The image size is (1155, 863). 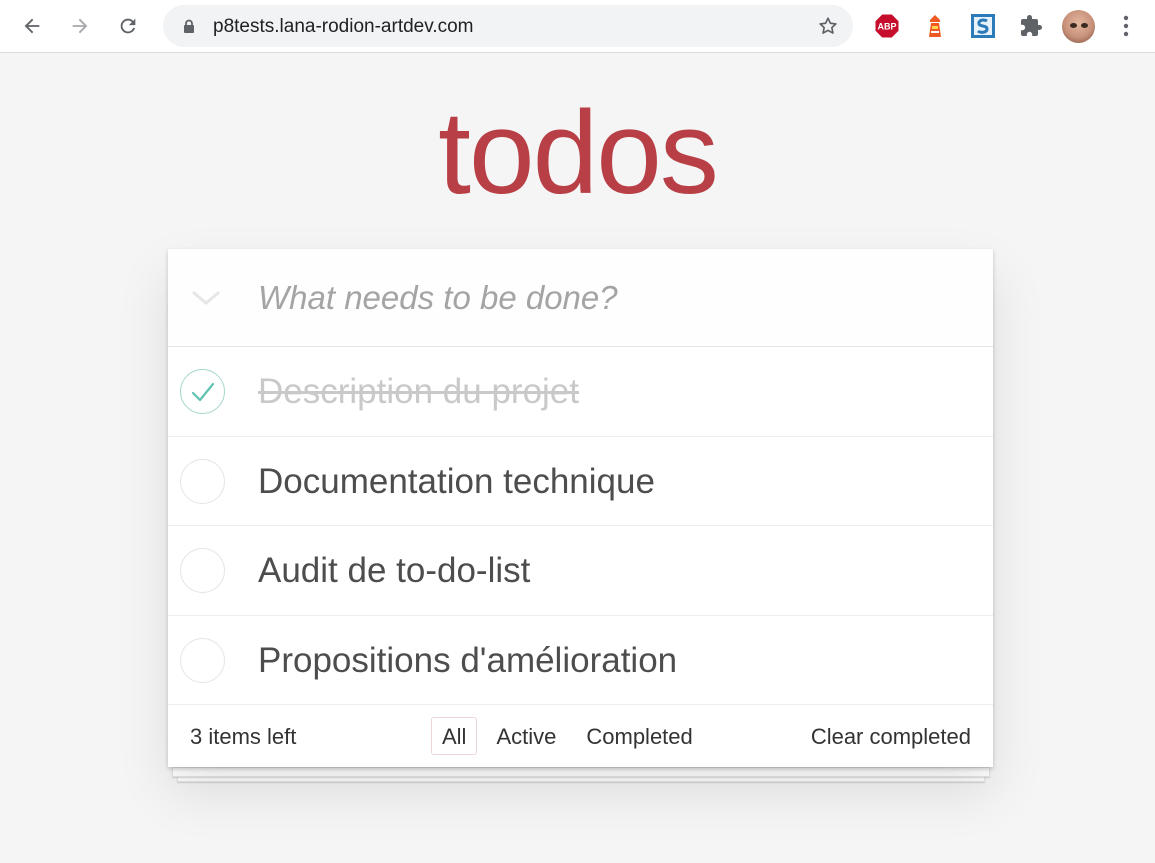 What do you see at coordinates (467, 661) in the screenshot?
I see `todo-label: Propositions d'amélioration` at bounding box center [467, 661].